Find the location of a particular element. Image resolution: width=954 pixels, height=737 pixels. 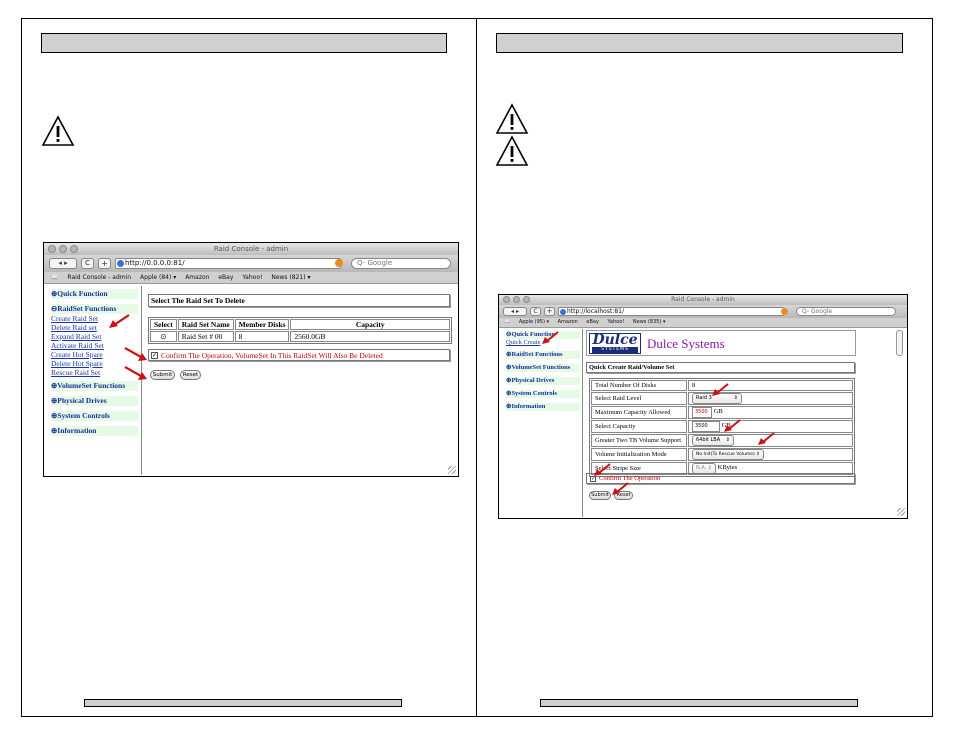

capacity-cell: 2560.0GB is located at coordinates (370, 336).